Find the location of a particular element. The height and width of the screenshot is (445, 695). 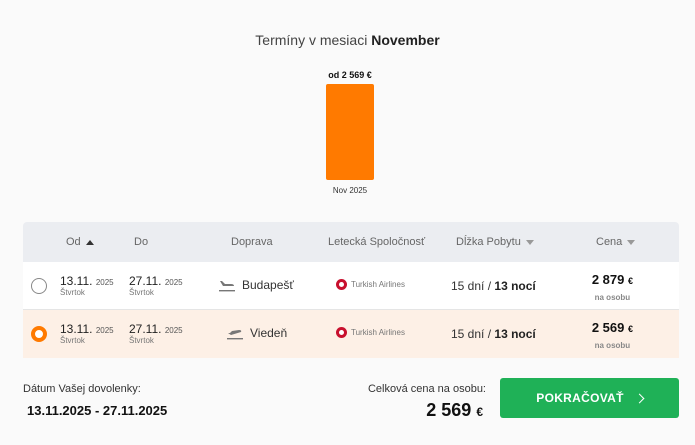

column-transport: Doprava is located at coordinates (252, 242).